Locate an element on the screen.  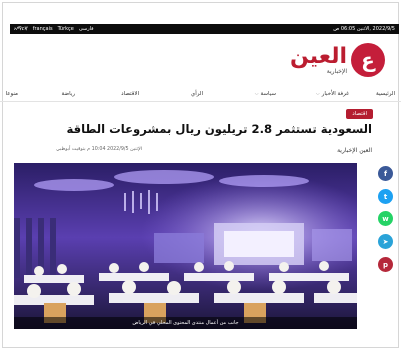
telegram-share-button: ➤ is located at coordinates (385, 241).